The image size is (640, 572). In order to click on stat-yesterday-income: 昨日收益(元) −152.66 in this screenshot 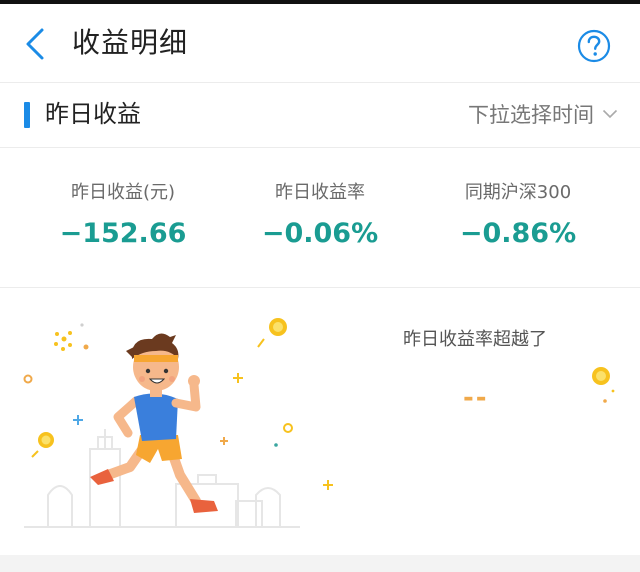, I will do `click(123, 216)`.